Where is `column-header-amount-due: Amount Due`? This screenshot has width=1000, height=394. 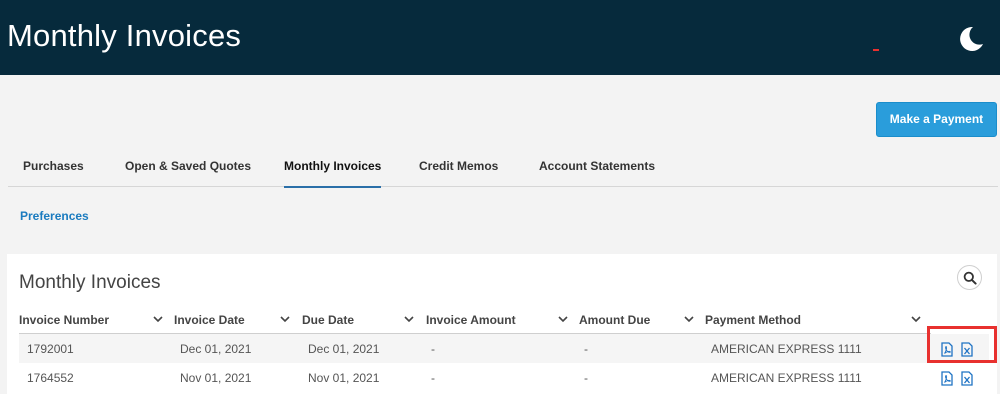
column-header-amount-due: Amount Due is located at coordinates (615, 320).